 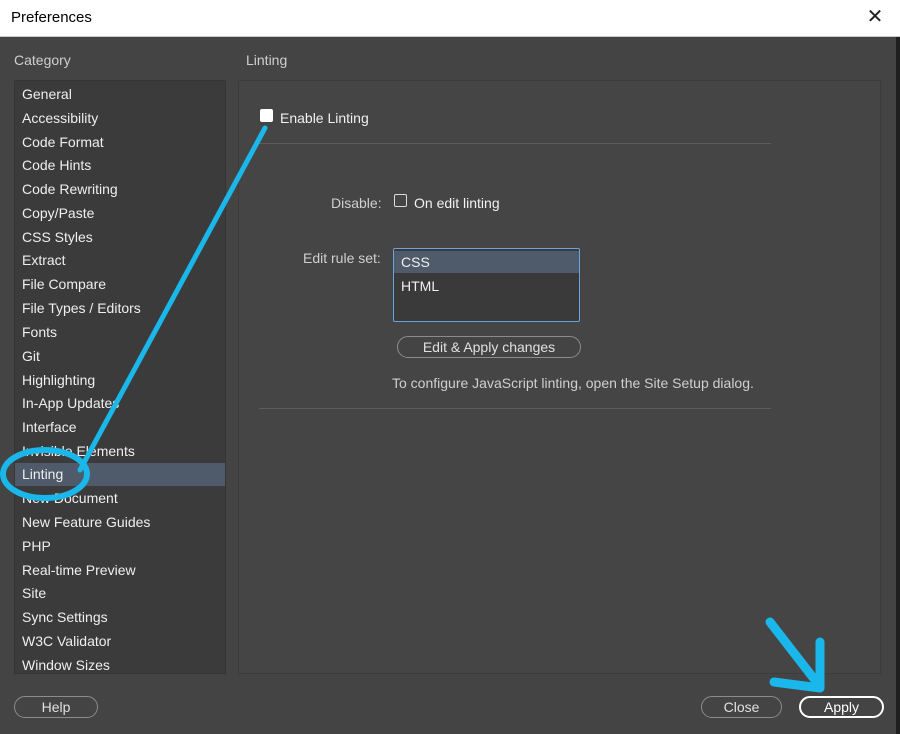 I want to click on help-button: Help, so click(x=56, y=707).